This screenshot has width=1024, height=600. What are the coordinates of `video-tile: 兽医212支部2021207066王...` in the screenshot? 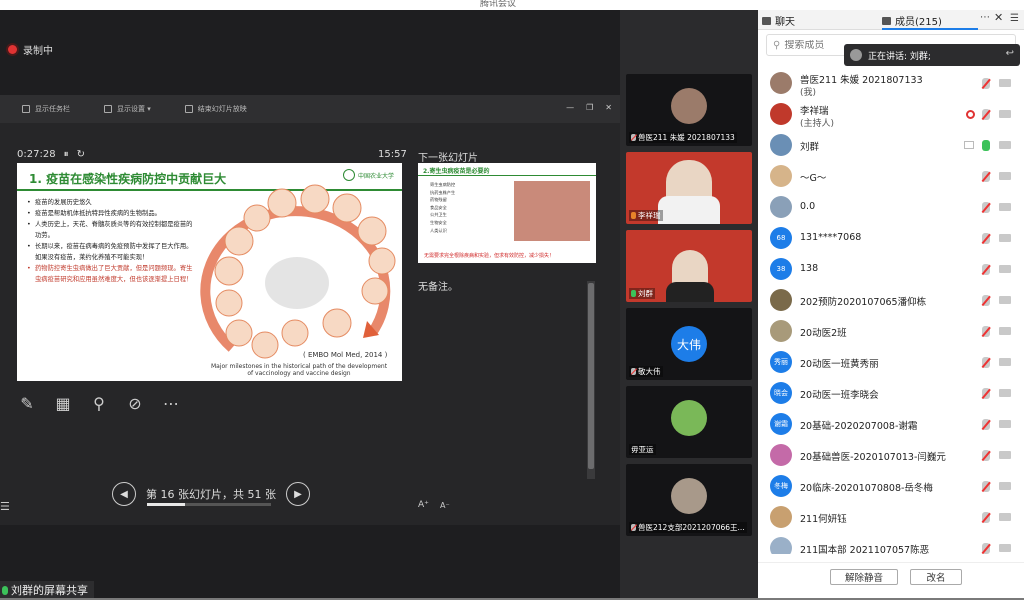 It's located at (689, 500).